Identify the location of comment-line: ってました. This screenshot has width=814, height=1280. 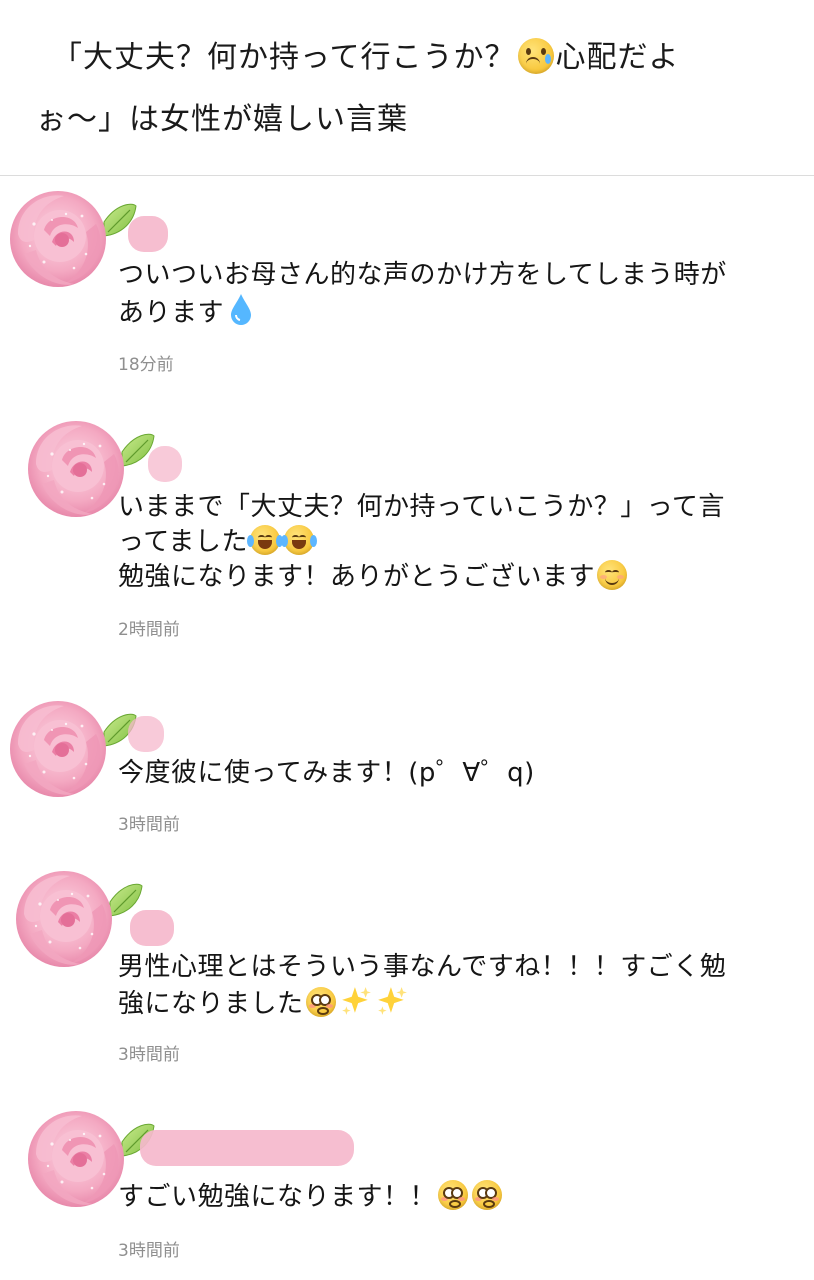
(183, 542).